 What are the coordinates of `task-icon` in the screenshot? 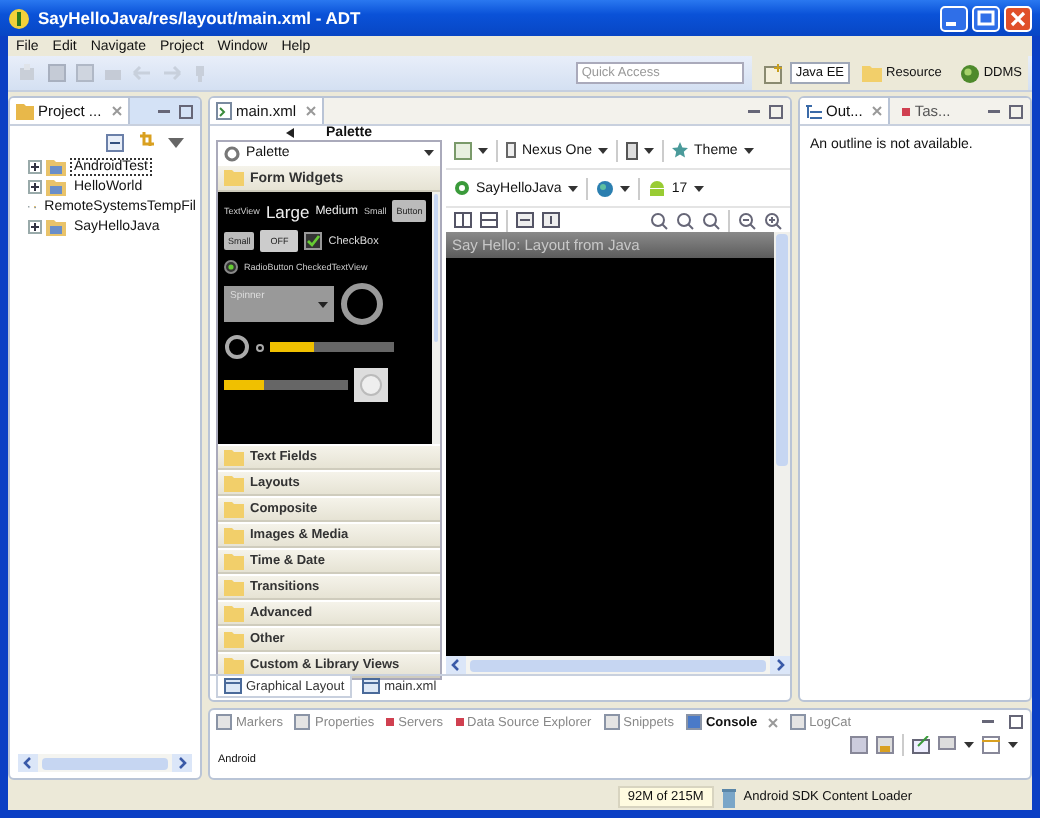 It's located at (906, 111).